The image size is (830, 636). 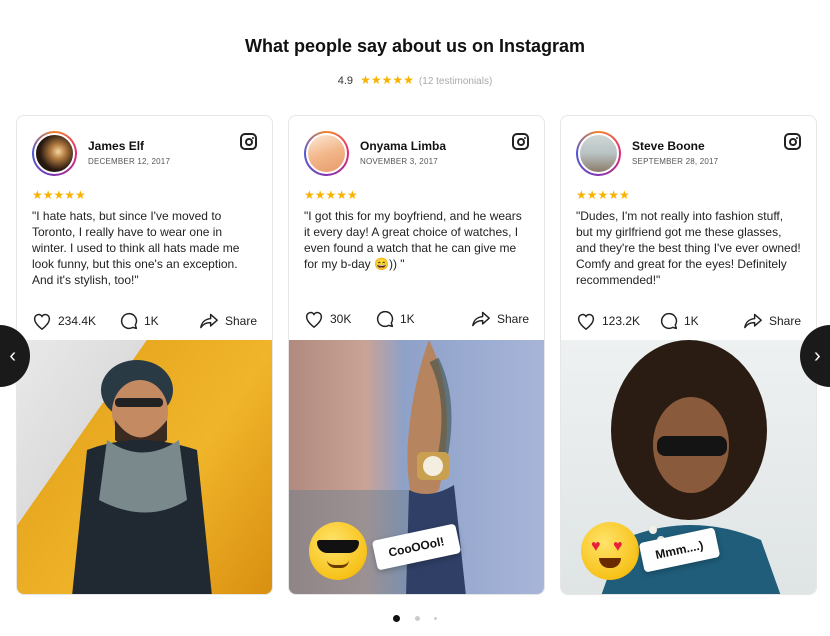 I want to click on post-date: SEPTEMBER 28, 2017, so click(x=675, y=161).